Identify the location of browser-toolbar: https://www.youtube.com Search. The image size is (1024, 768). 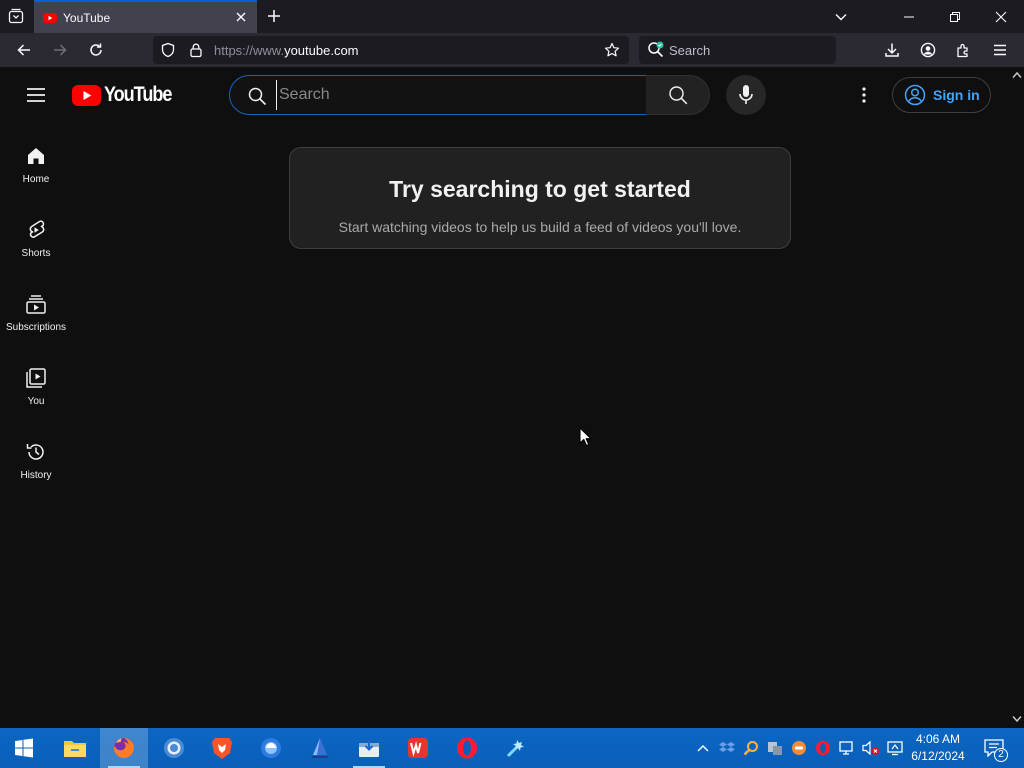
(512, 50).